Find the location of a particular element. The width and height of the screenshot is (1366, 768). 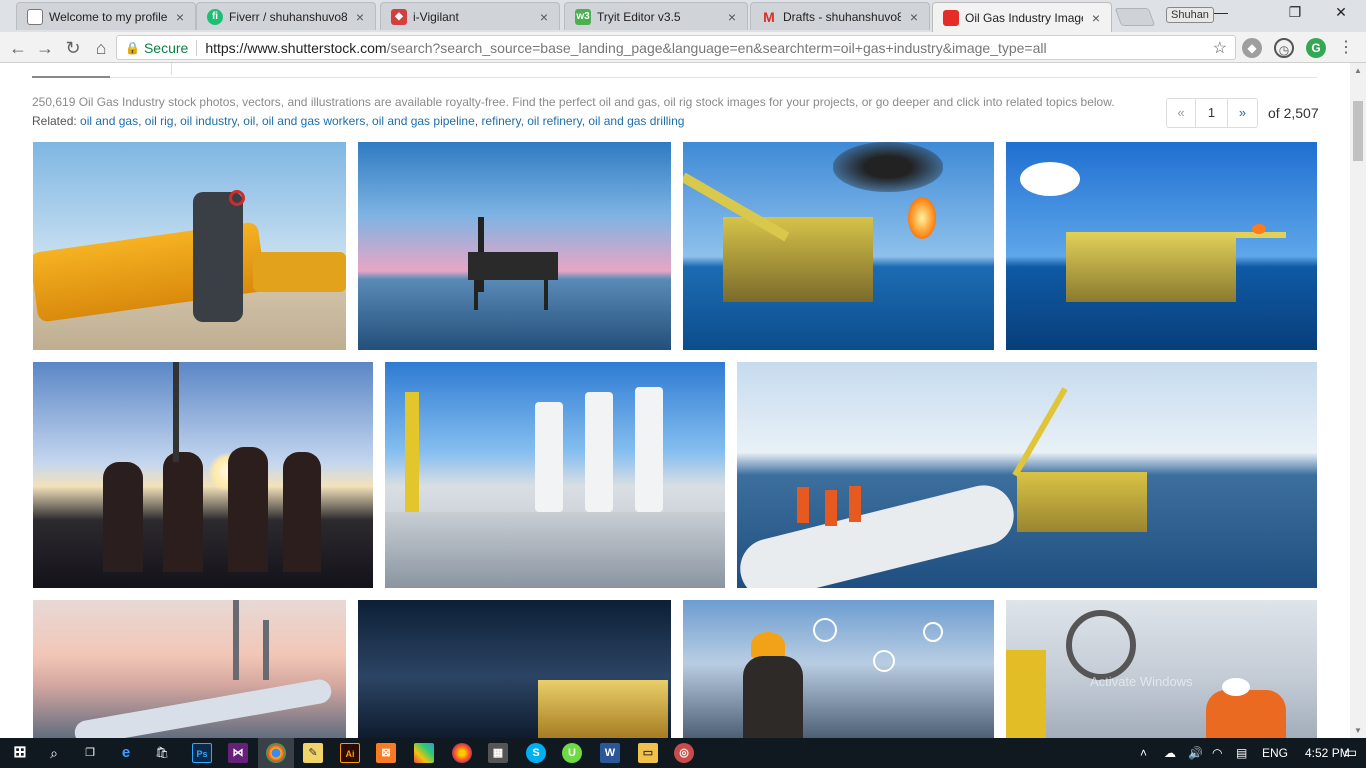

forward-icon: → is located at coordinates (45, 48).